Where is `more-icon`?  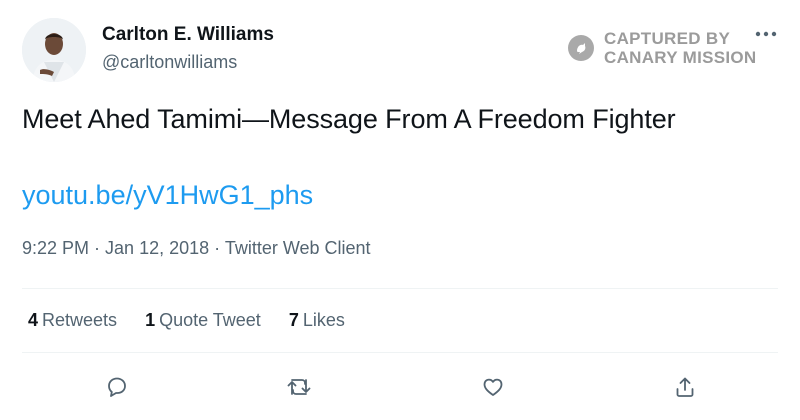
more-icon is located at coordinates (766, 34).